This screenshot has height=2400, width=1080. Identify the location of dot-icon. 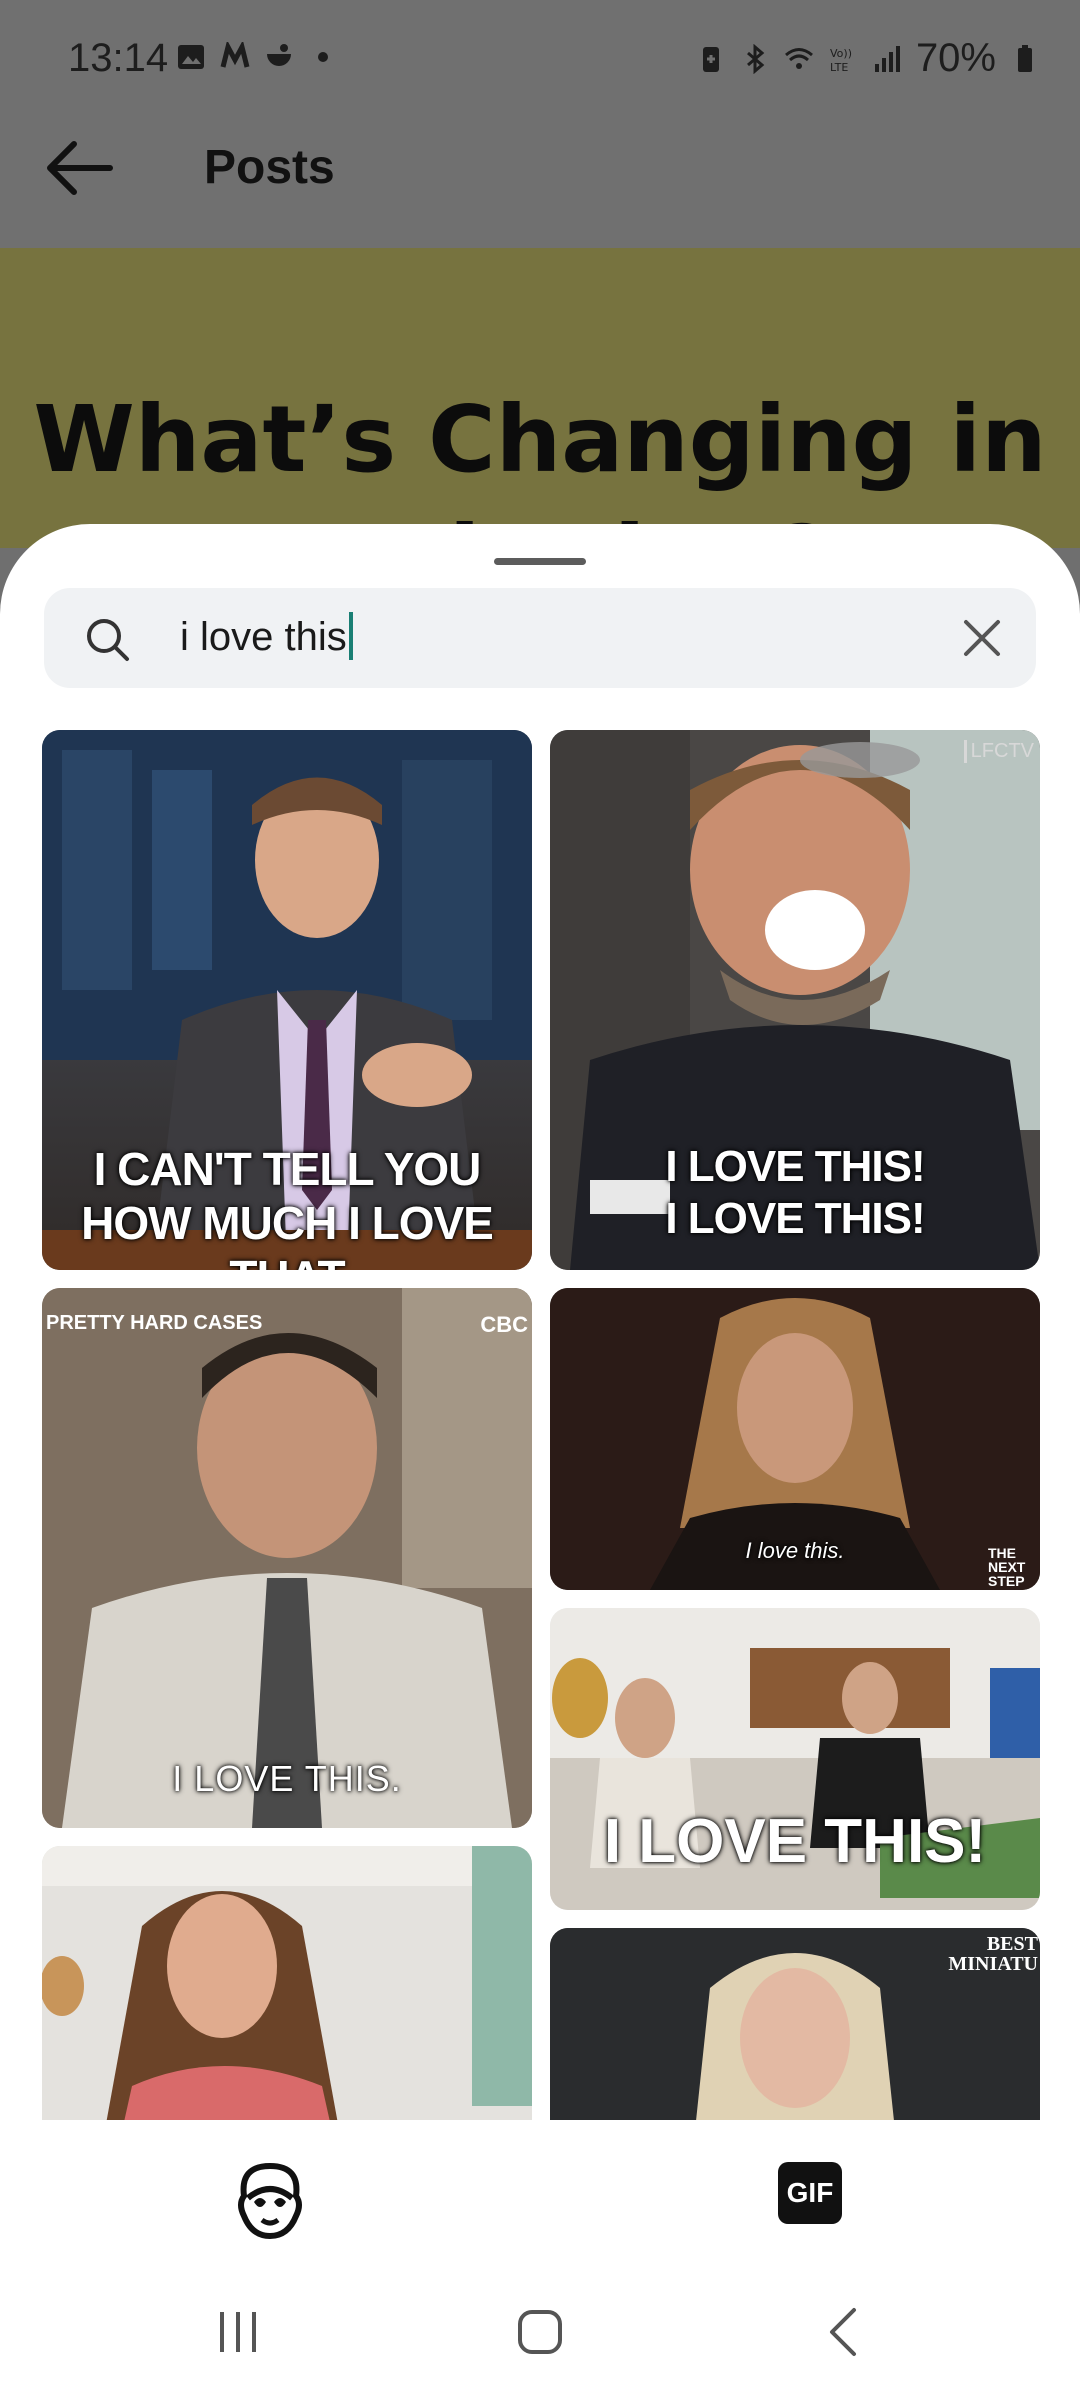
(323, 57).